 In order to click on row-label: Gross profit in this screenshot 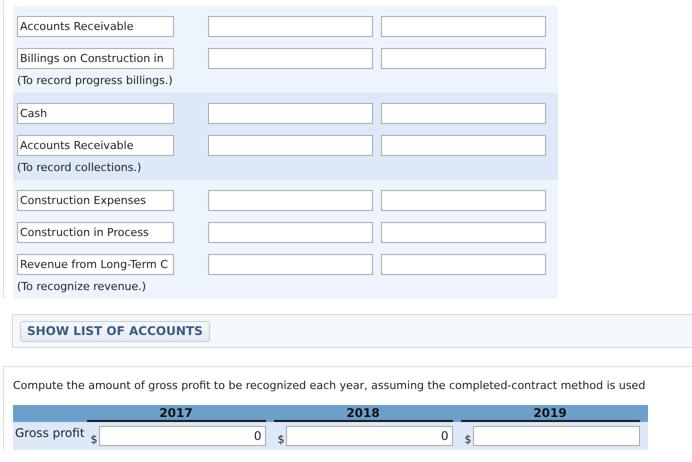, I will do `click(50, 436)`.